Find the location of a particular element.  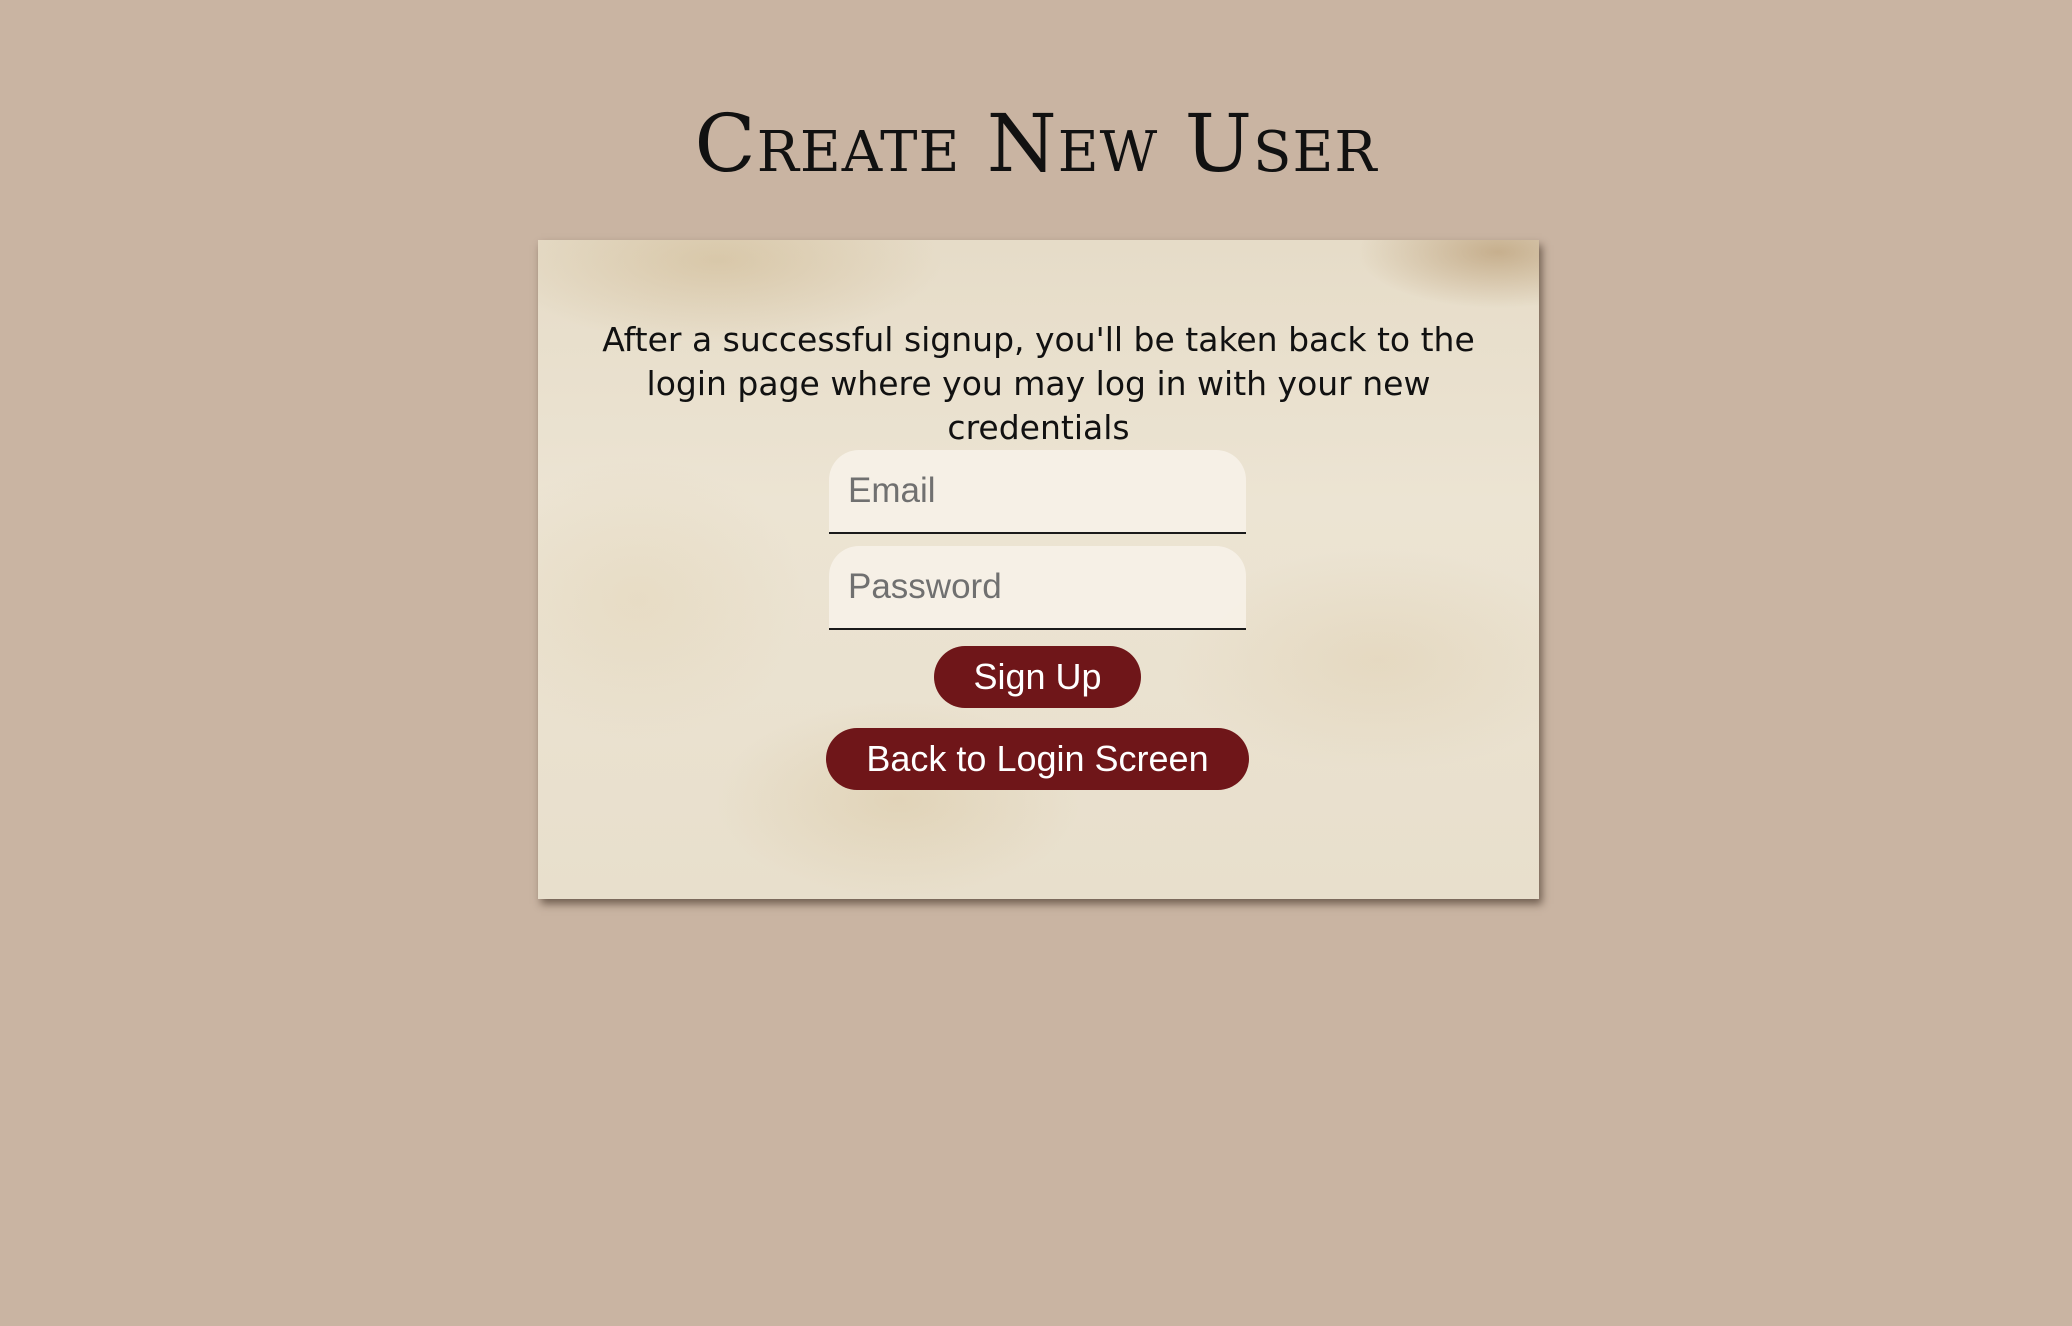

back-to-login-button: Back to Login Screen is located at coordinates (1037, 759).